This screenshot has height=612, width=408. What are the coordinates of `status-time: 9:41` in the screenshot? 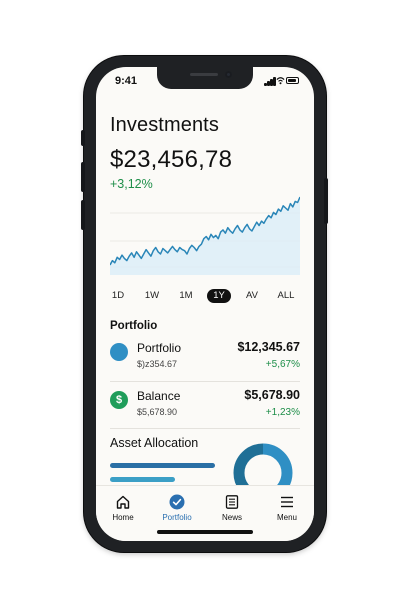 It's located at (126, 81).